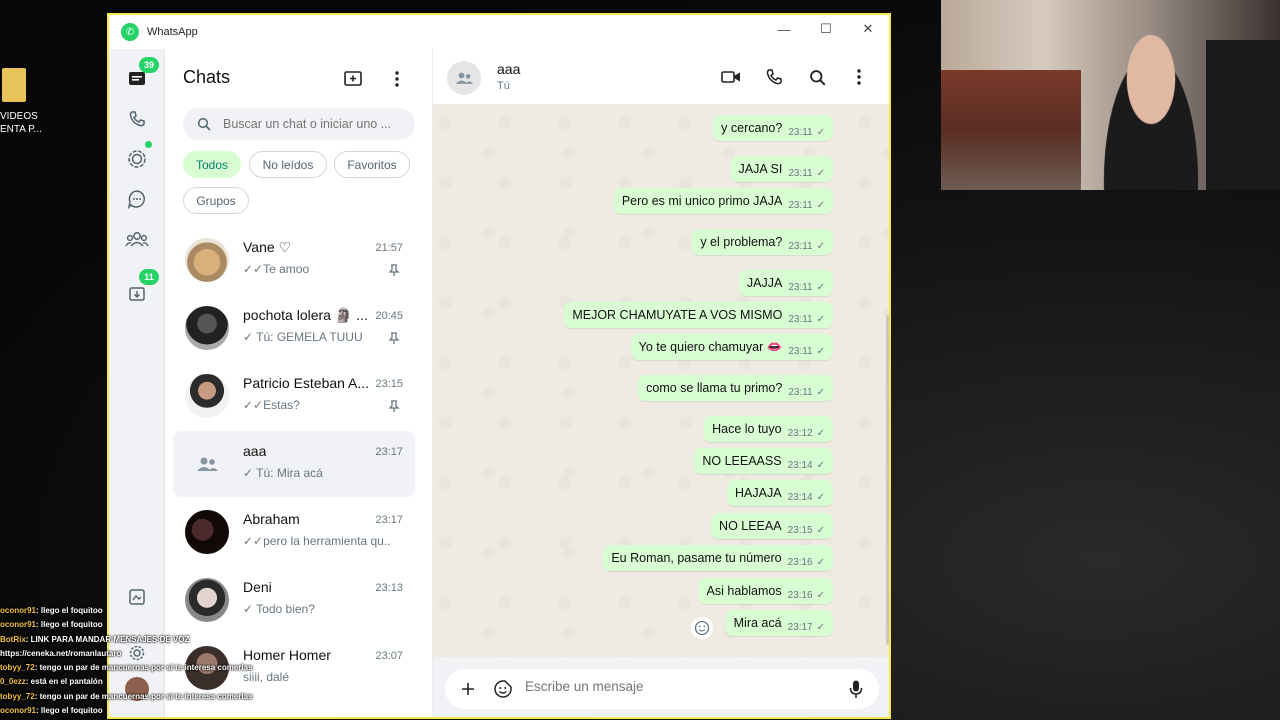 The height and width of the screenshot is (720, 1280). Describe the element at coordinates (859, 77) in the screenshot. I see `conversation-menu-button` at that location.